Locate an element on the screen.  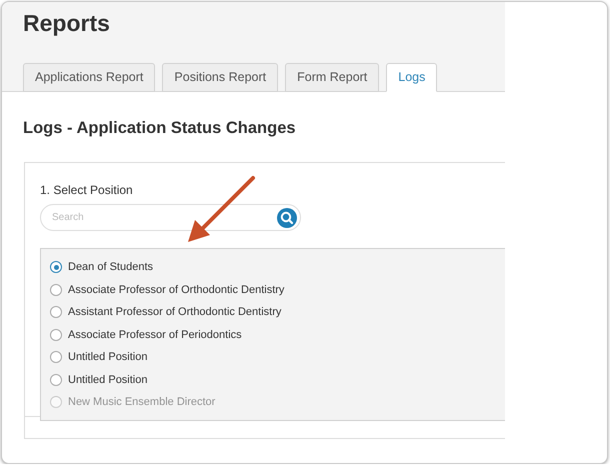
report-tab: Positions Report is located at coordinates (220, 77).